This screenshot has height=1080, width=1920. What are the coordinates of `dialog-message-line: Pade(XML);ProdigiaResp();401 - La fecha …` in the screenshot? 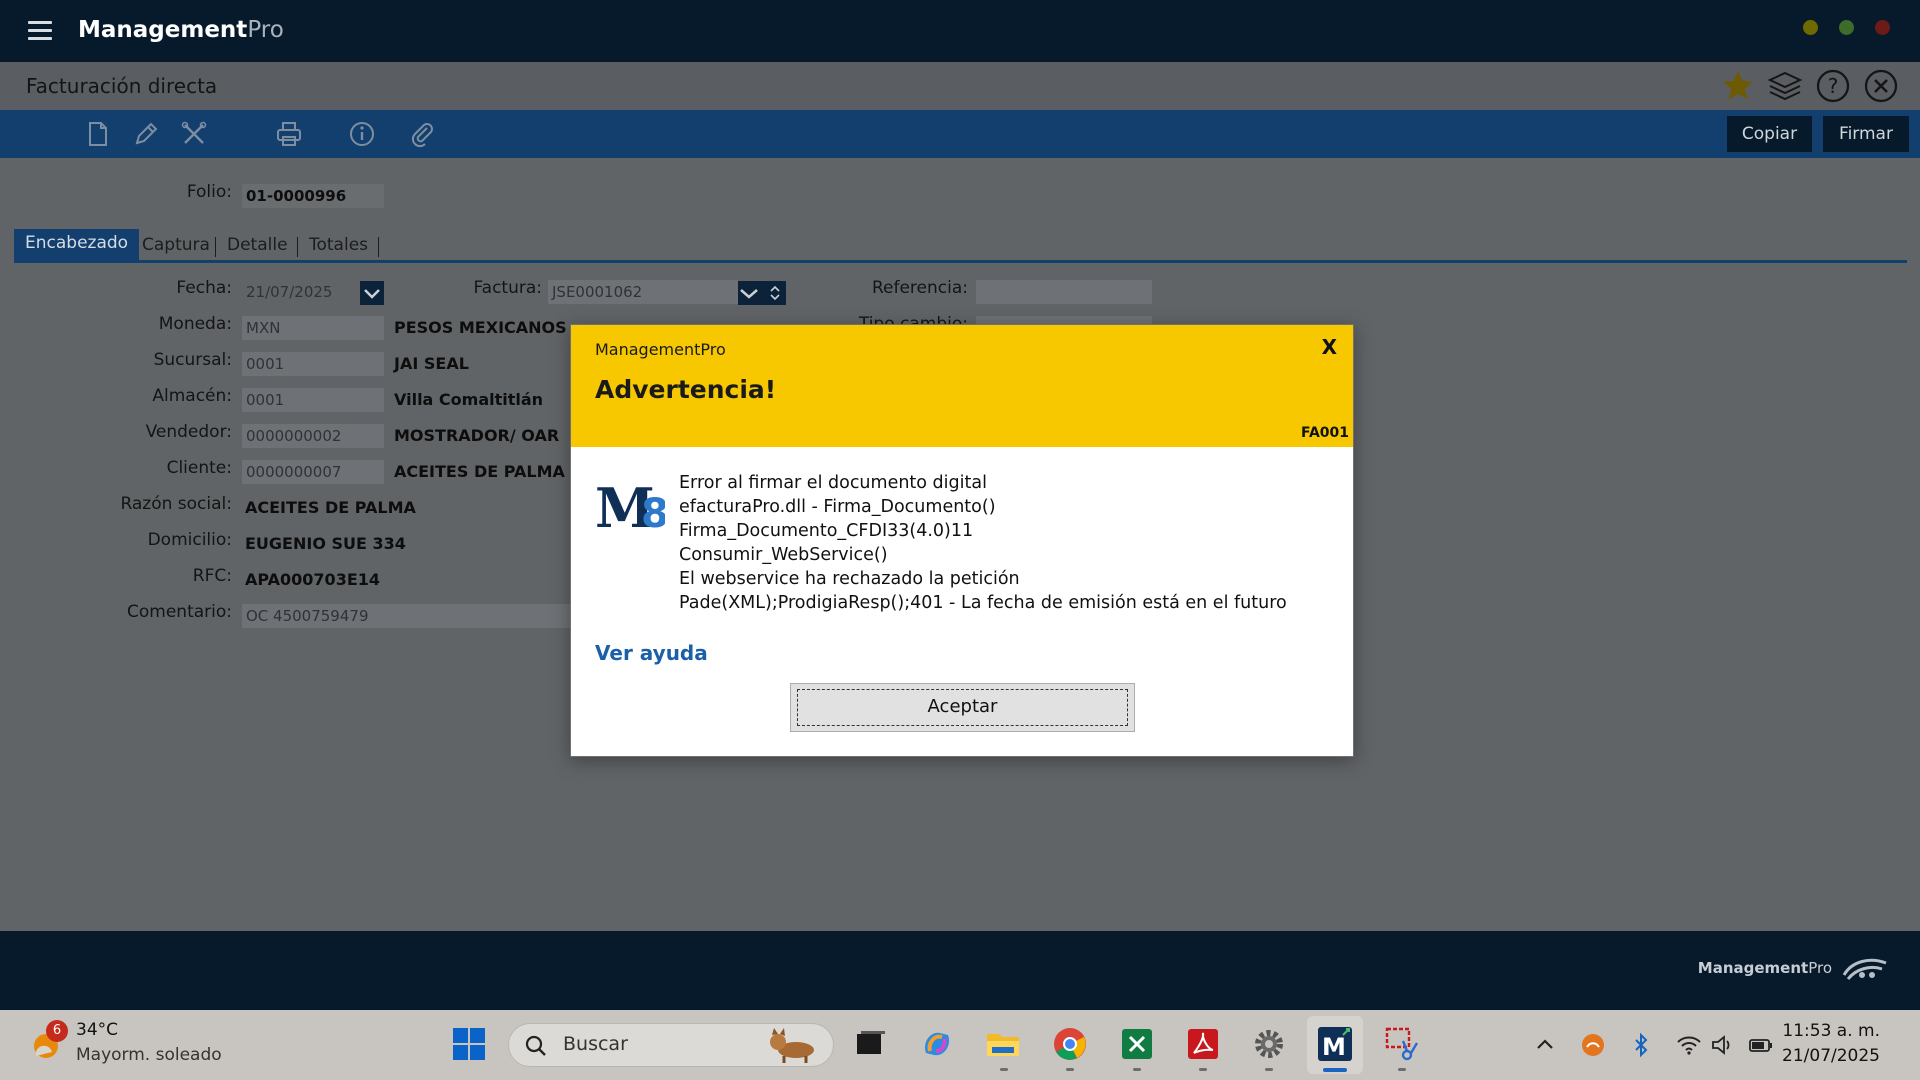 It's located at (983, 603).